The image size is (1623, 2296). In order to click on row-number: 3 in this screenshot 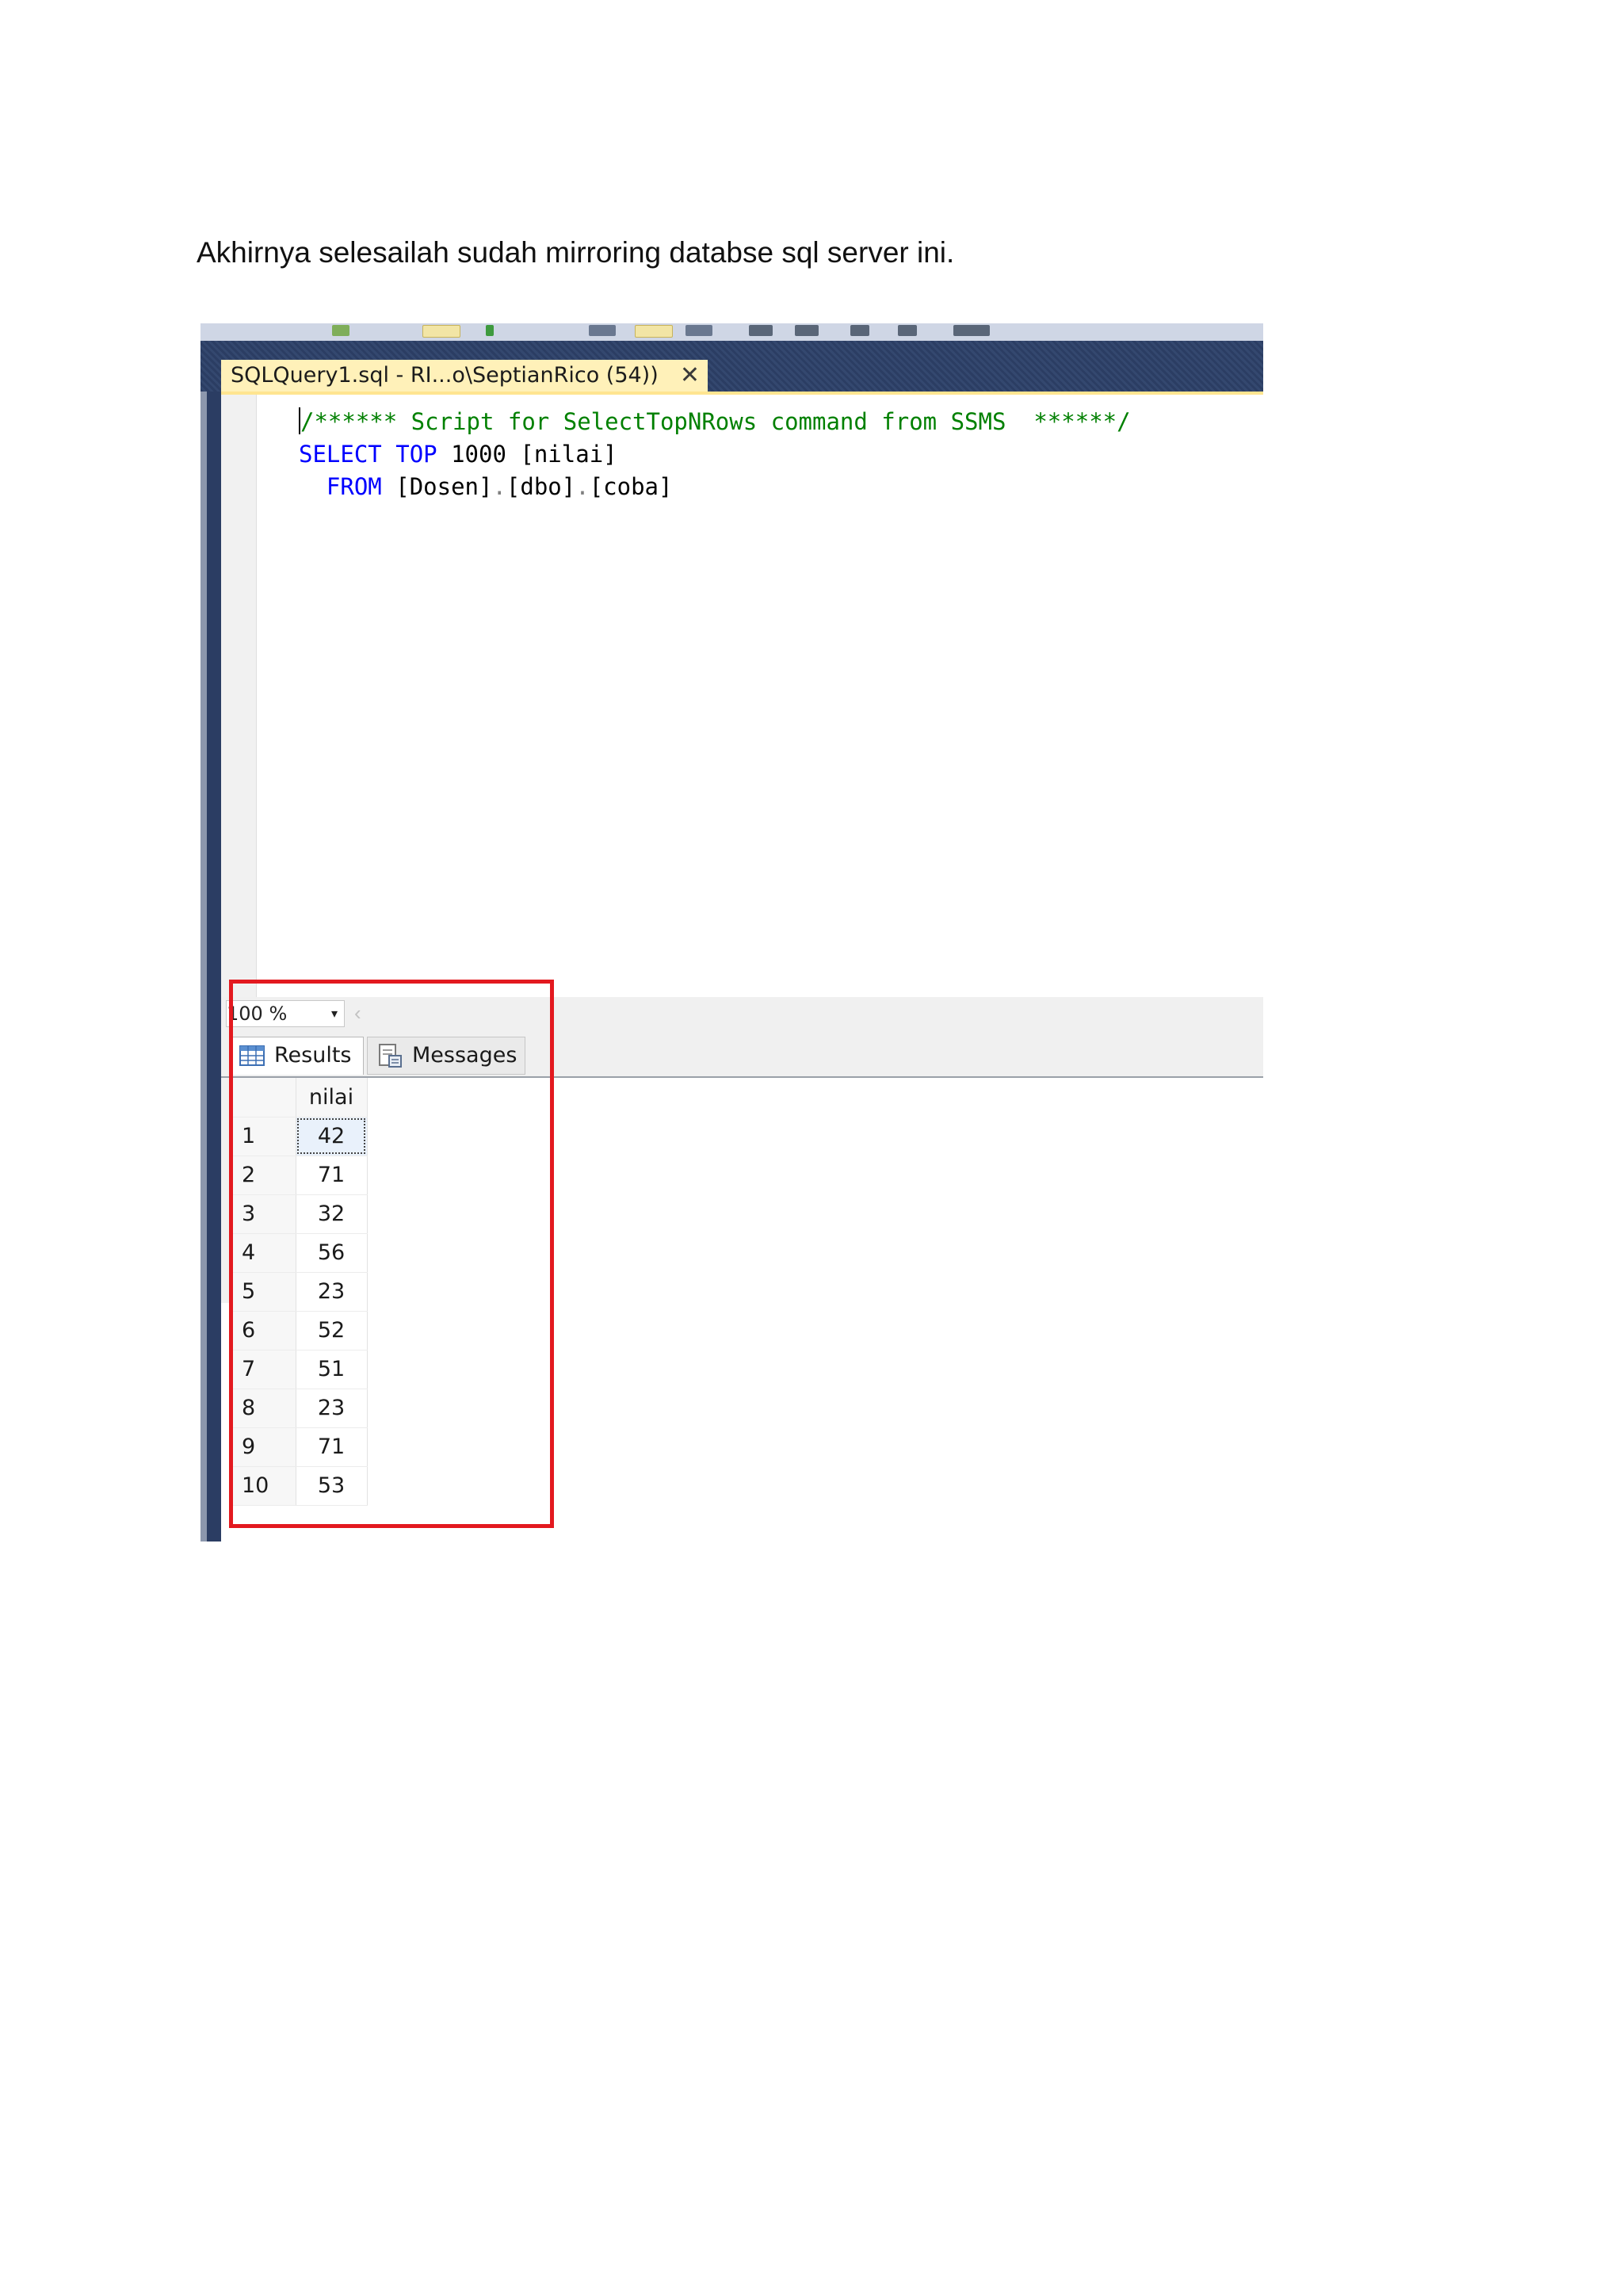, I will do `click(264, 1214)`.